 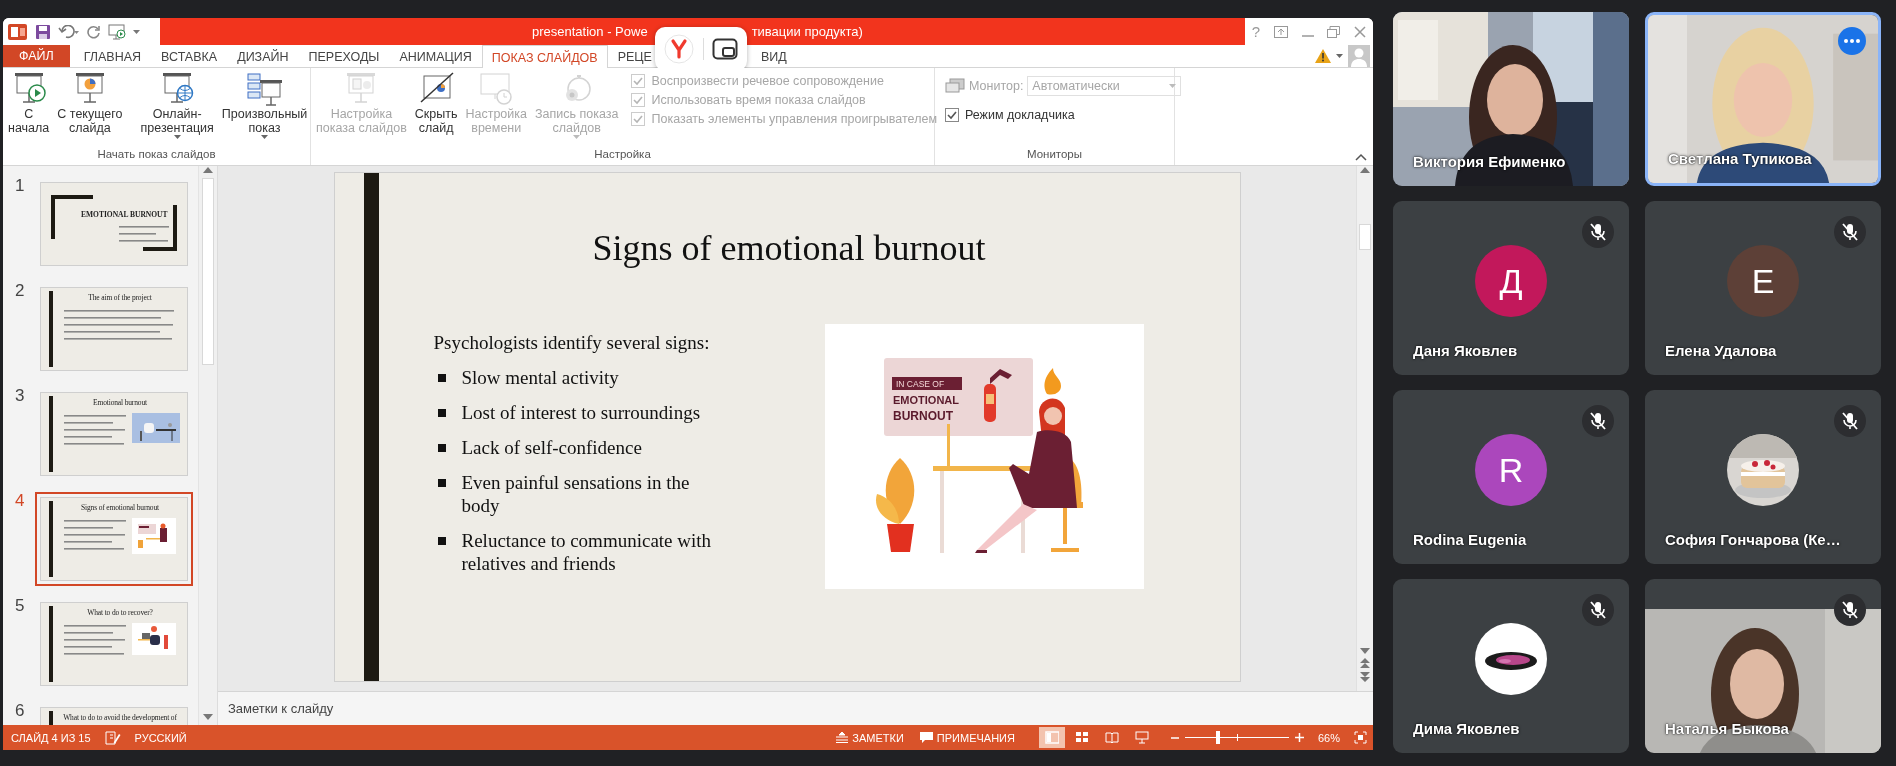 What do you see at coordinates (90, 103) in the screenshot?
I see `ribbon-button: С текущего слайда` at bounding box center [90, 103].